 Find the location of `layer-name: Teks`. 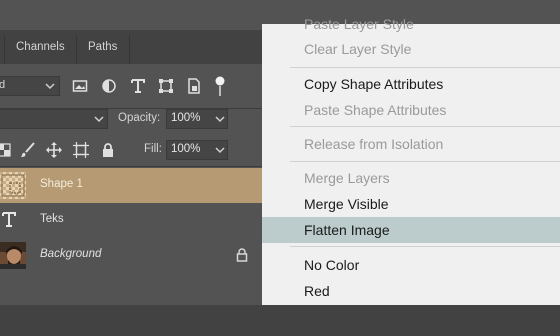

layer-name: Teks is located at coordinates (52, 219).